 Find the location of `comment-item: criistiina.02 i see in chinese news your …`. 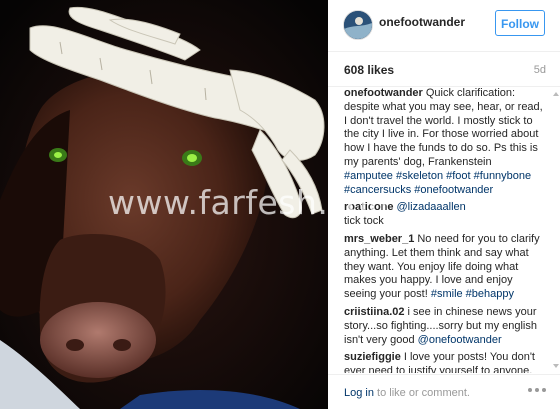

comment-item: criistiina.02 i see in chinese news your … is located at coordinates (445, 326).